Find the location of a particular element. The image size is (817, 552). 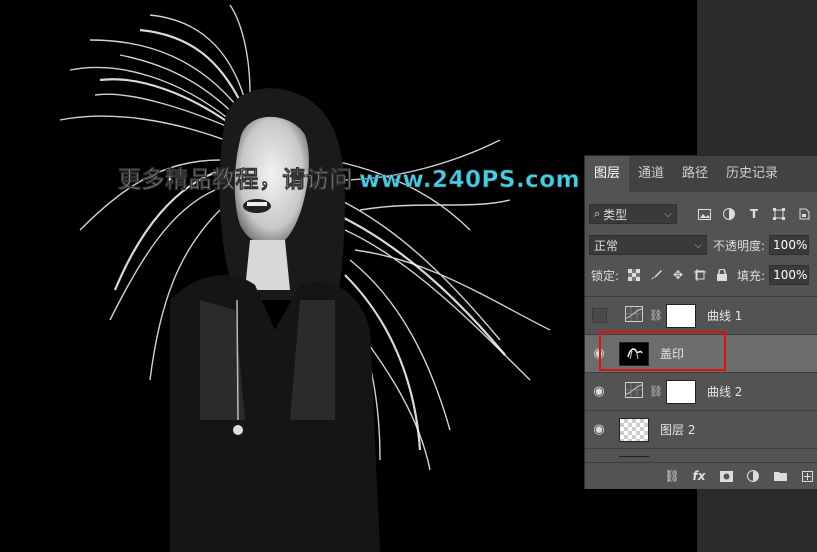

fx-icon: fx is located at coordinates (699, 476).